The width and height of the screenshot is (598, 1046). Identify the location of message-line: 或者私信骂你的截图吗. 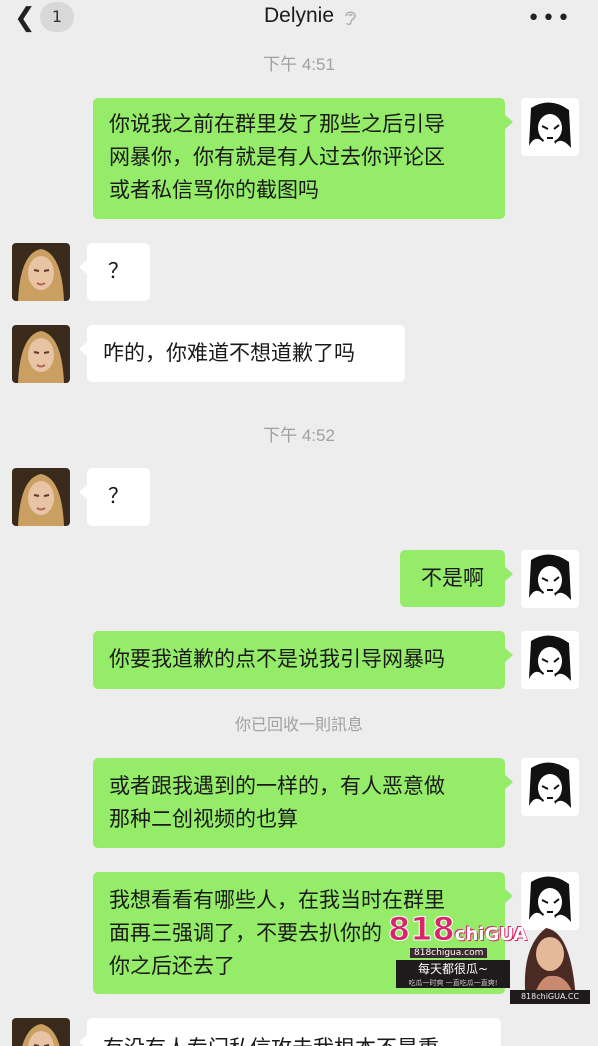
(214, 190).